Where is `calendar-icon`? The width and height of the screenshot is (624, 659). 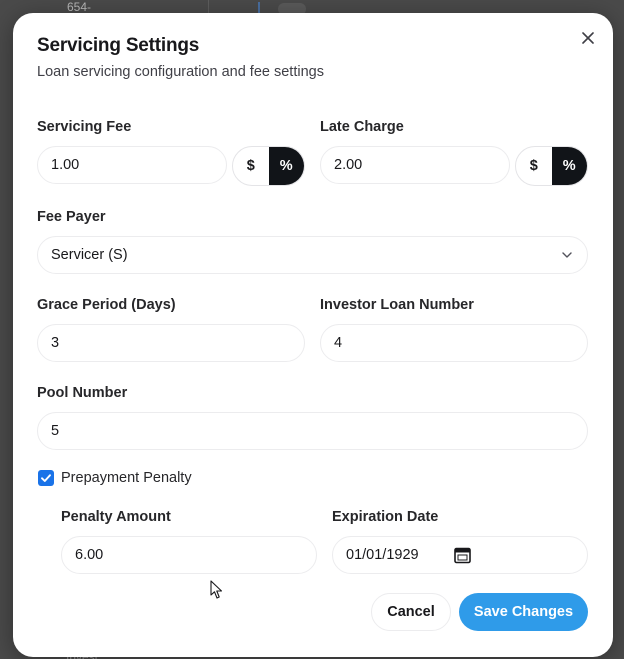 calendar-icon is located at coordinates (462, 555).